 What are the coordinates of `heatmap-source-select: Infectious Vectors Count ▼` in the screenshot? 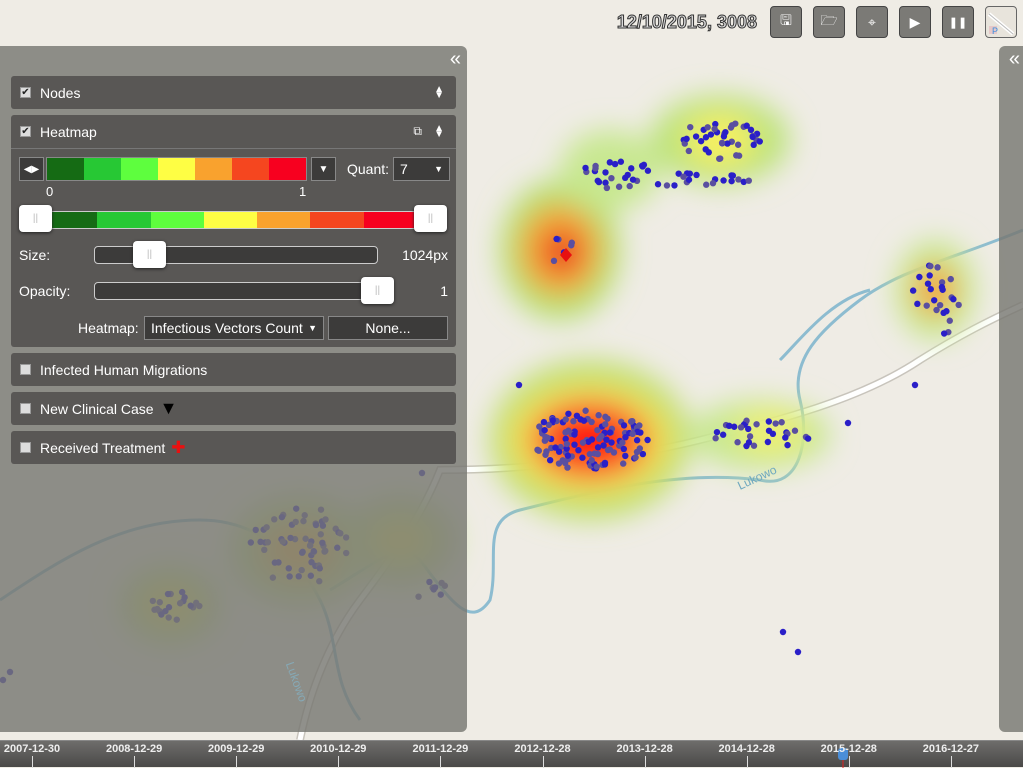 It's located at (234, 328).